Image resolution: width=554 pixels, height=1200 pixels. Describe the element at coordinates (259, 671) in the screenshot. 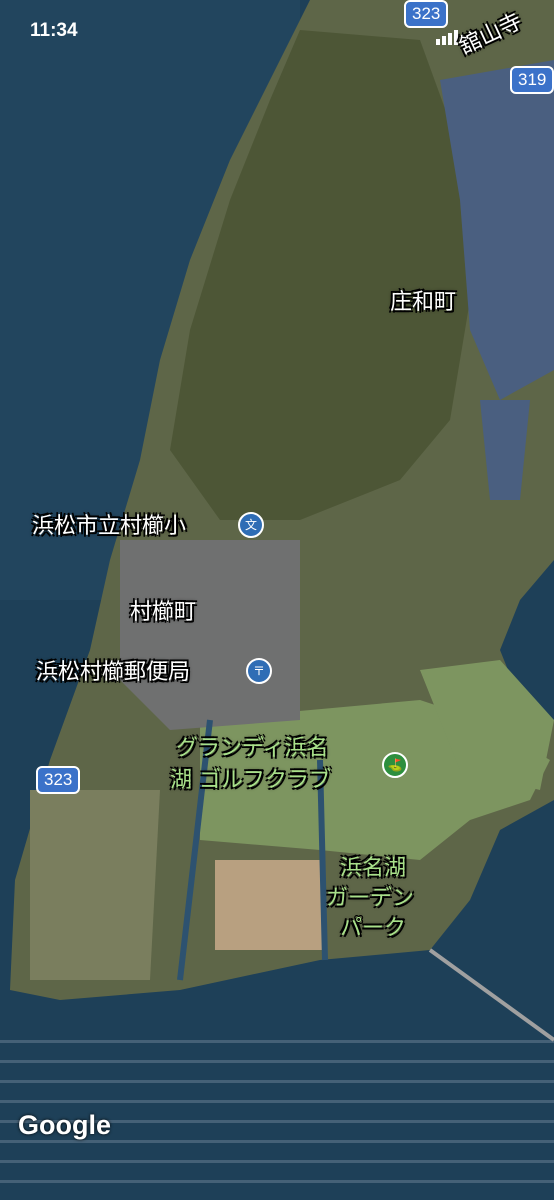

I see `post-office-pin-icon: 〒` at that location.